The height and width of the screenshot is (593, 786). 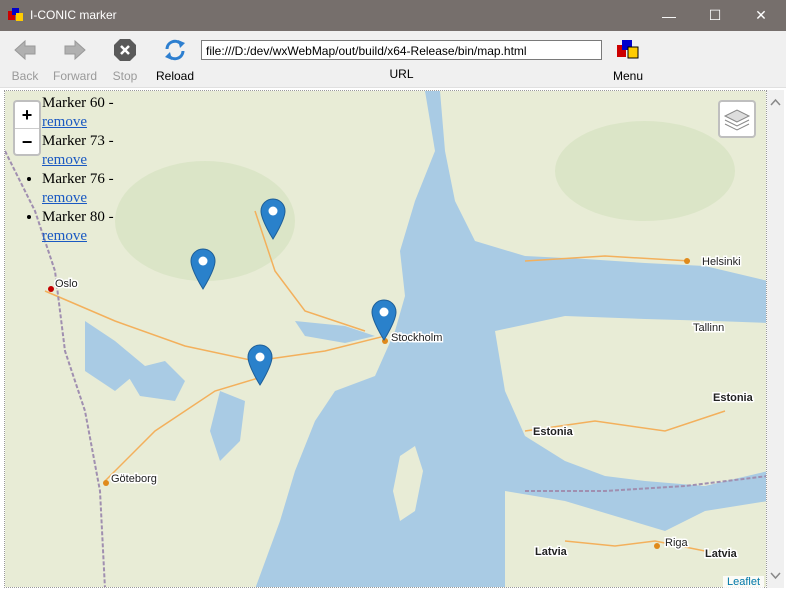 I want to click on list-item: Marker 76 - remove, so click(x=78, y=189).